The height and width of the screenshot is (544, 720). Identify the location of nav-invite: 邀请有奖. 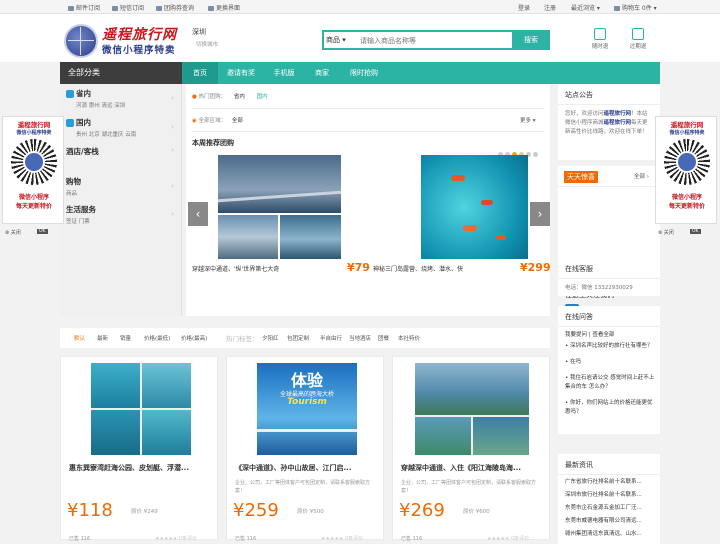
(241, 73).